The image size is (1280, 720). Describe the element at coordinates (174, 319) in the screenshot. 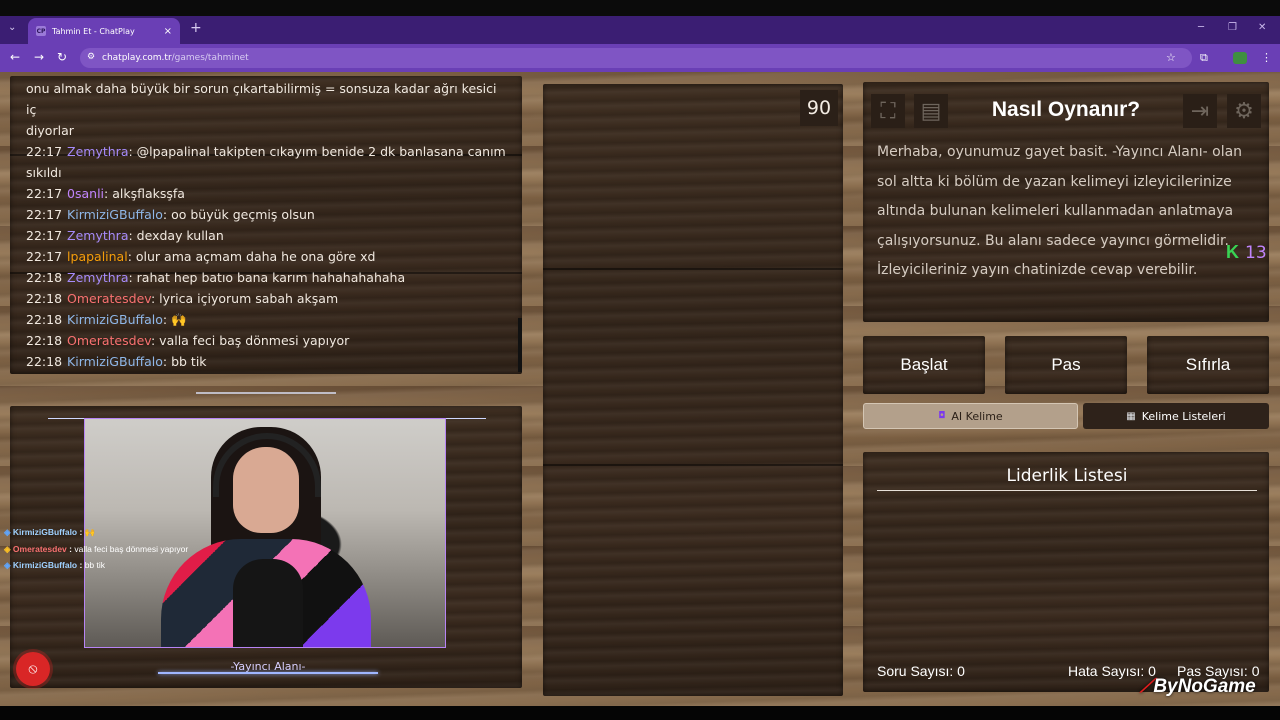

I see `chat-text: : 🙌` at that location.